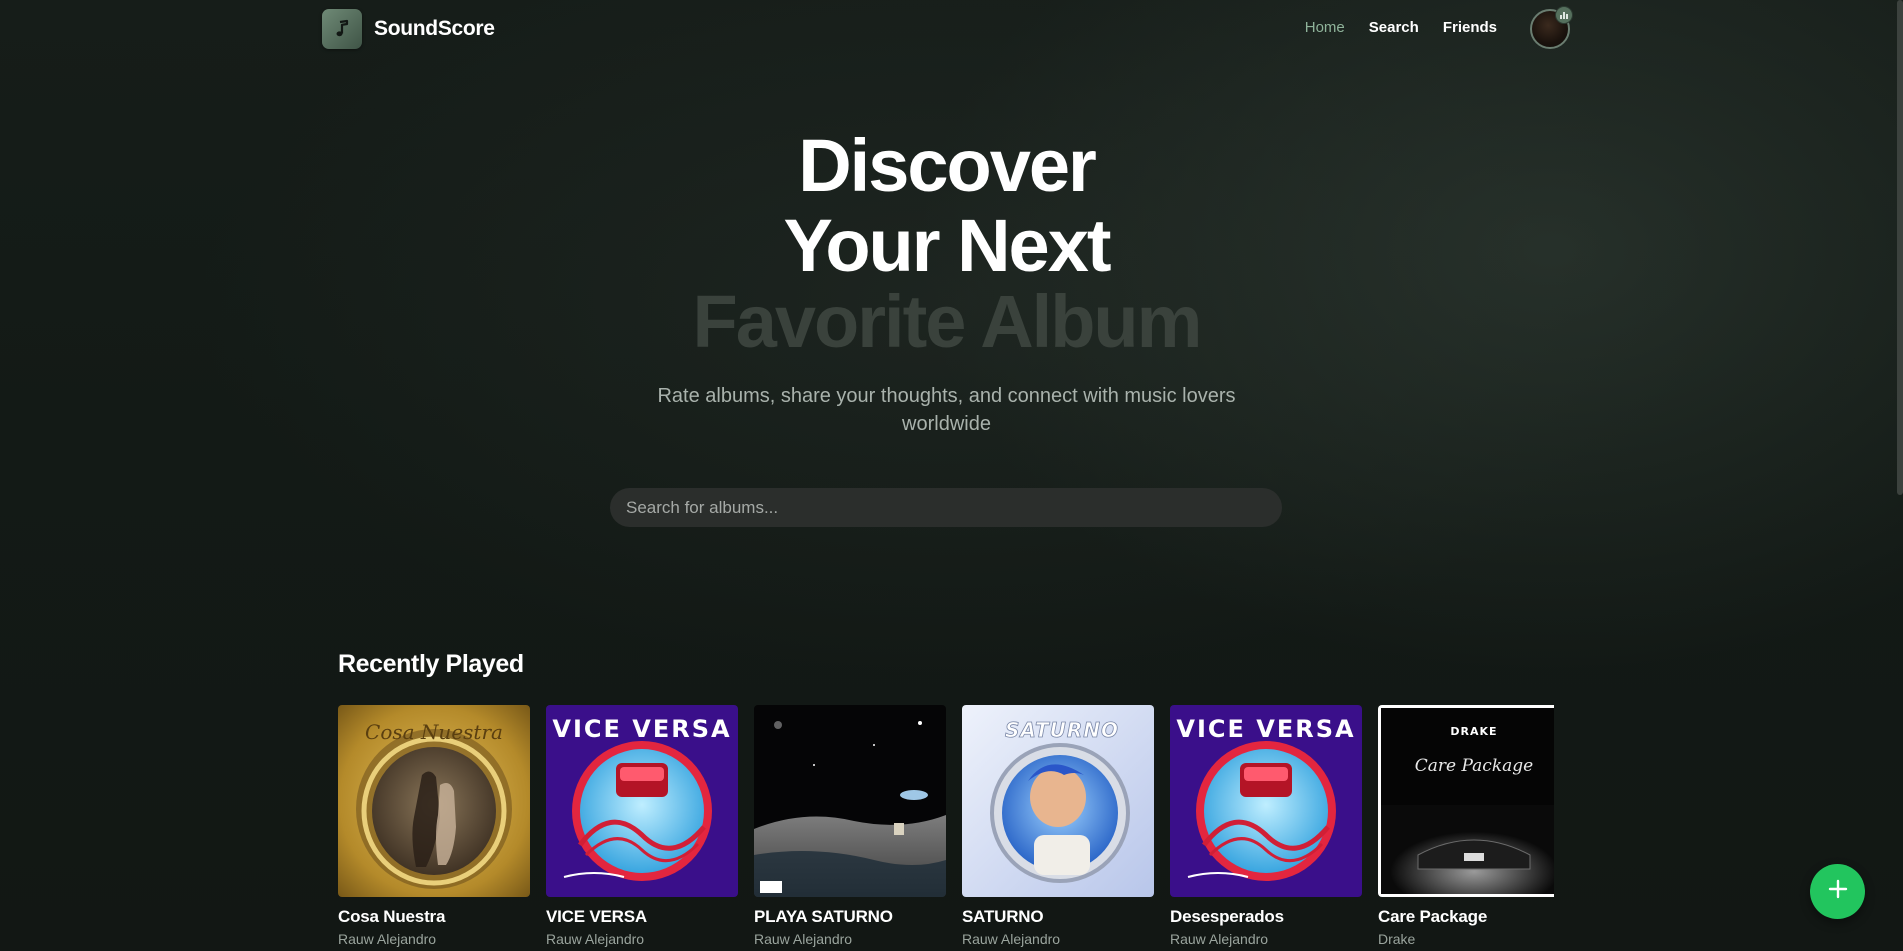 The image size is (1903, 951). Describe the element at coordinates (1470, 27) in the screenshot. I see `nav-friends-link: Friends` at that location.